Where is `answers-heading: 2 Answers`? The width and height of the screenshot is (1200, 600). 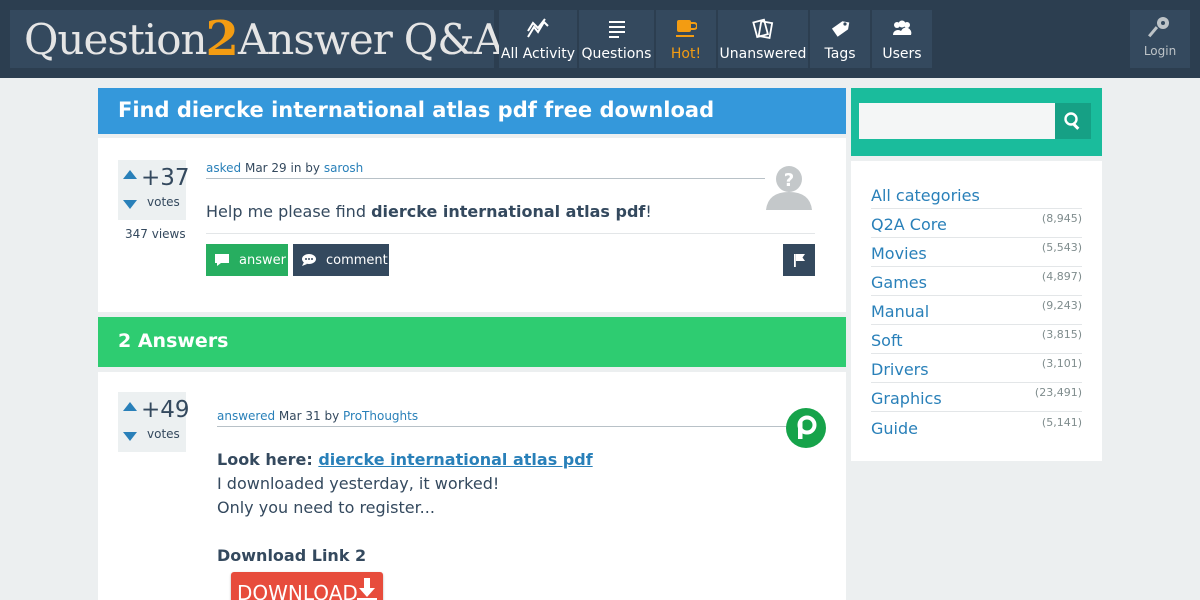 answers-heading: 2 Answers is located at coordinates (472, 342).